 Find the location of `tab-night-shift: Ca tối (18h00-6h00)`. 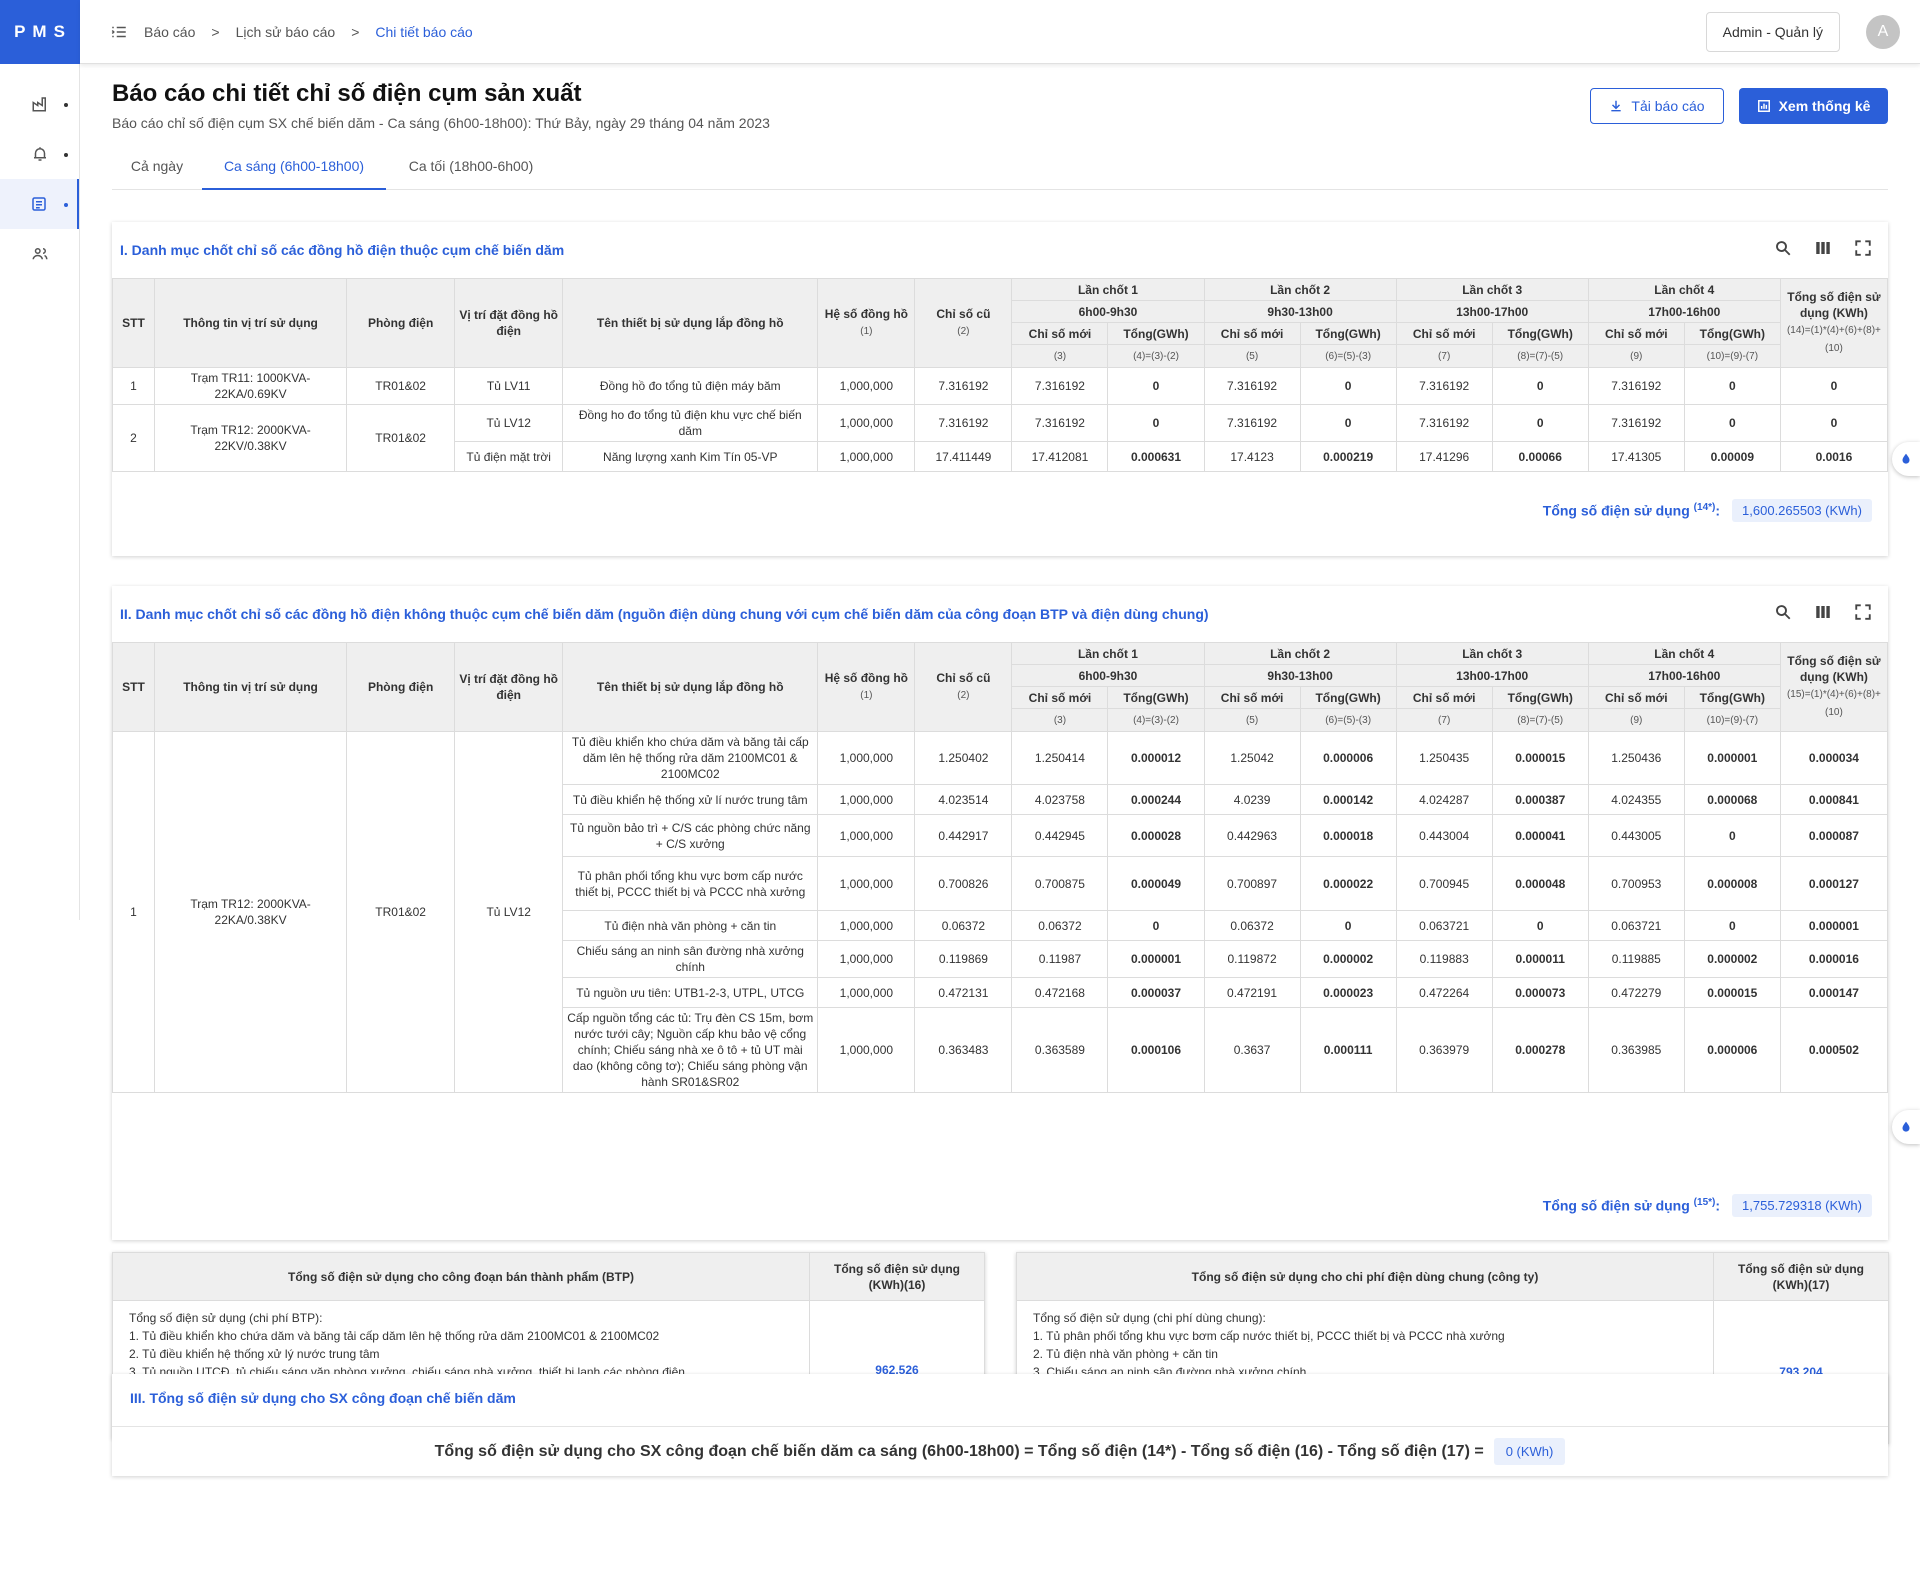

tab-night-shift: Ca tối (18h00-6h00) is located at coordinates (471, 169).